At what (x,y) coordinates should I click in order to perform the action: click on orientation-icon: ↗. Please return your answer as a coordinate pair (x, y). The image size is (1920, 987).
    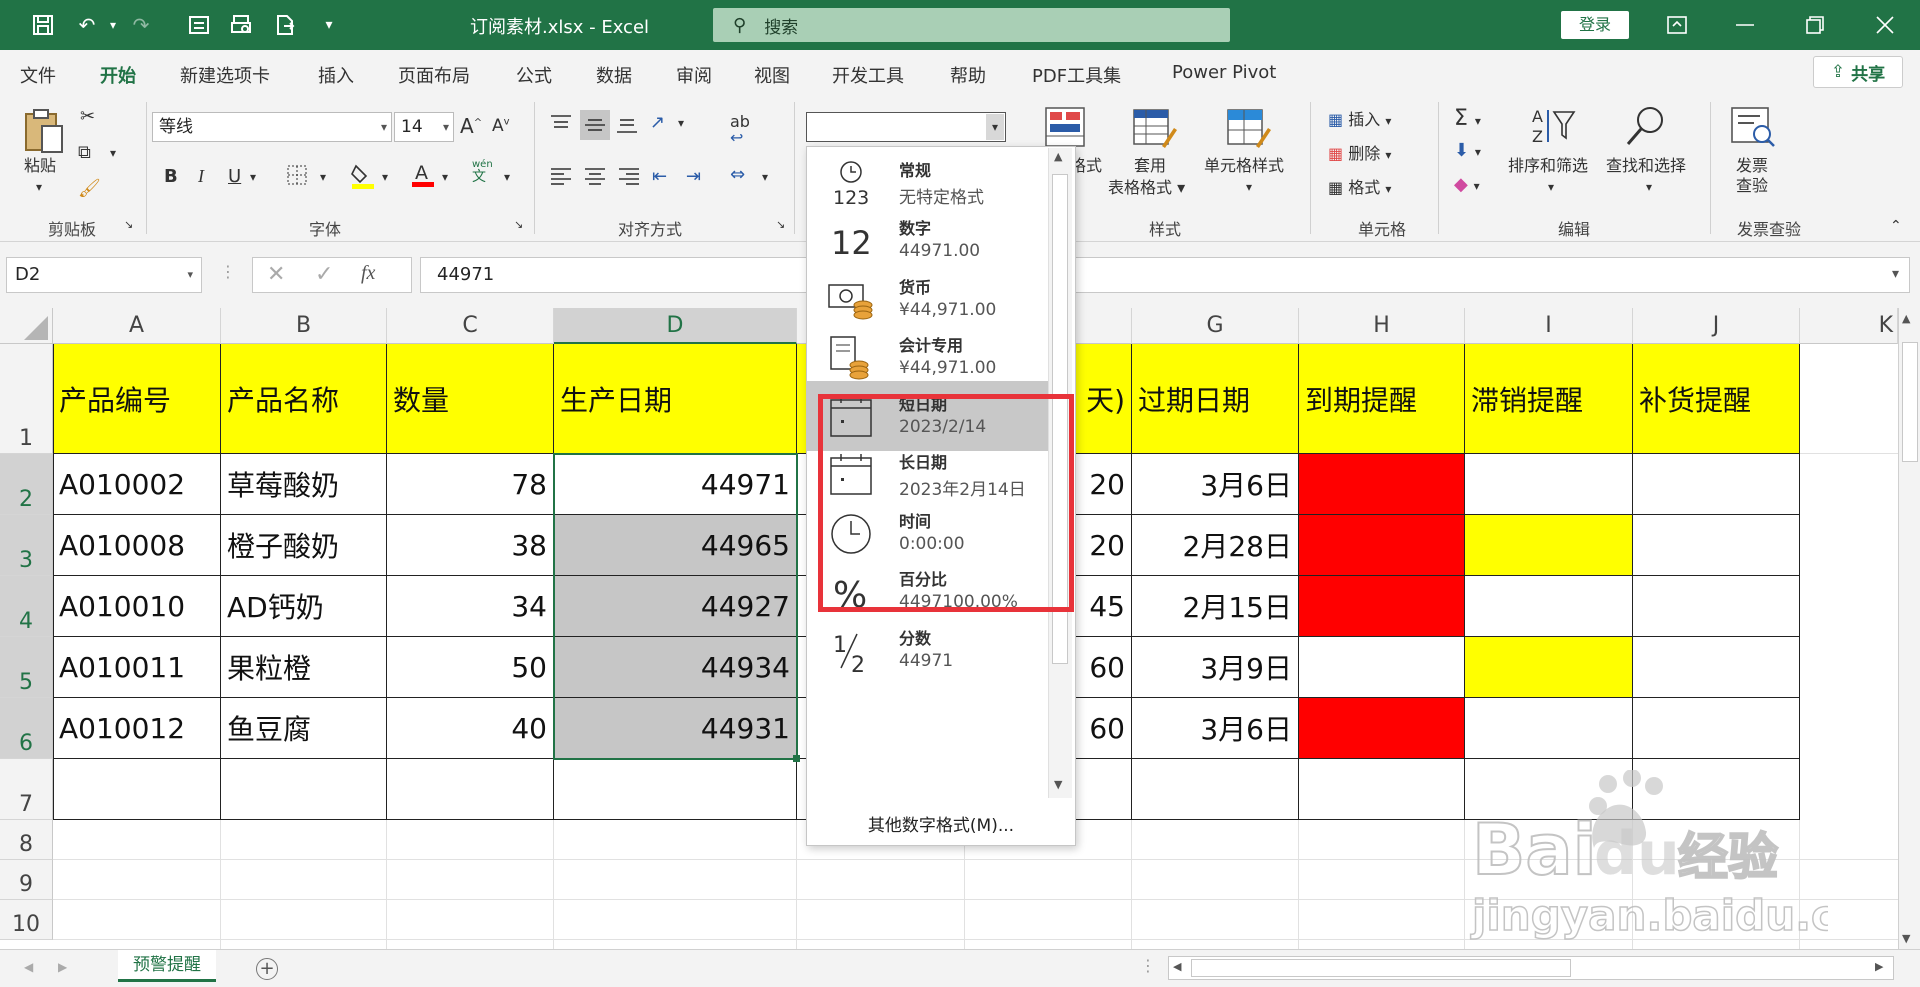
    Looking at the image, I should click on (657, 122).